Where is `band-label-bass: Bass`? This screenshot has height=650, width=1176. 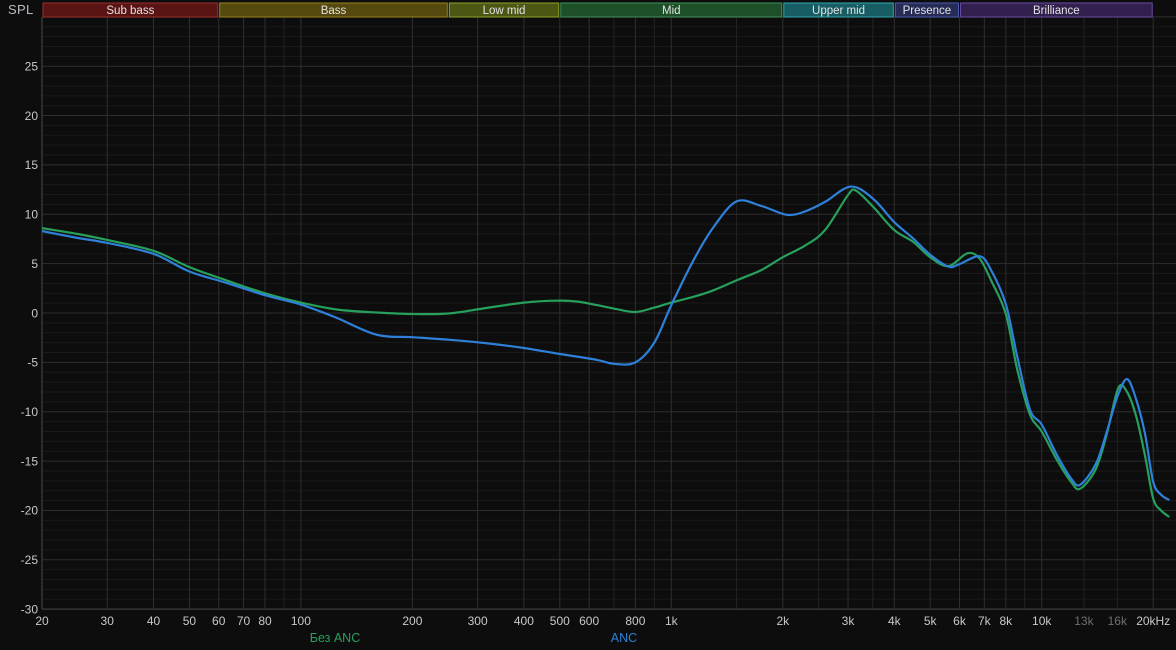
band-label-bass: Bass is located at coordinates (334, 11).